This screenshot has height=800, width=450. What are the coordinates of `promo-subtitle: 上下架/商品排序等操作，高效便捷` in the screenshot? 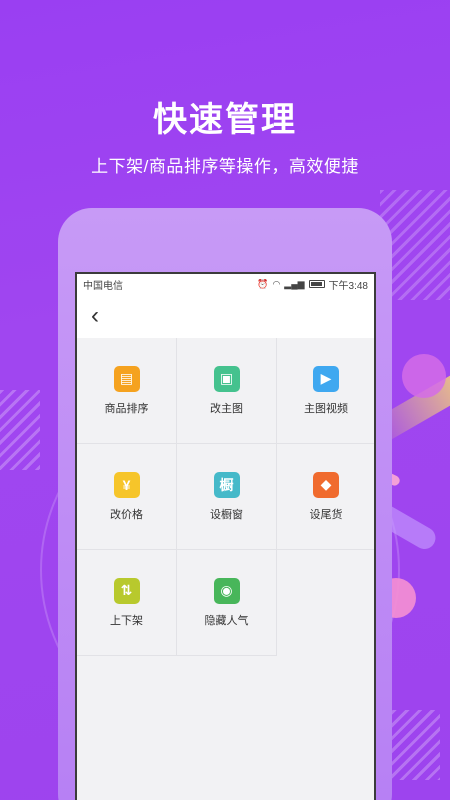 It's located at (225, 166).